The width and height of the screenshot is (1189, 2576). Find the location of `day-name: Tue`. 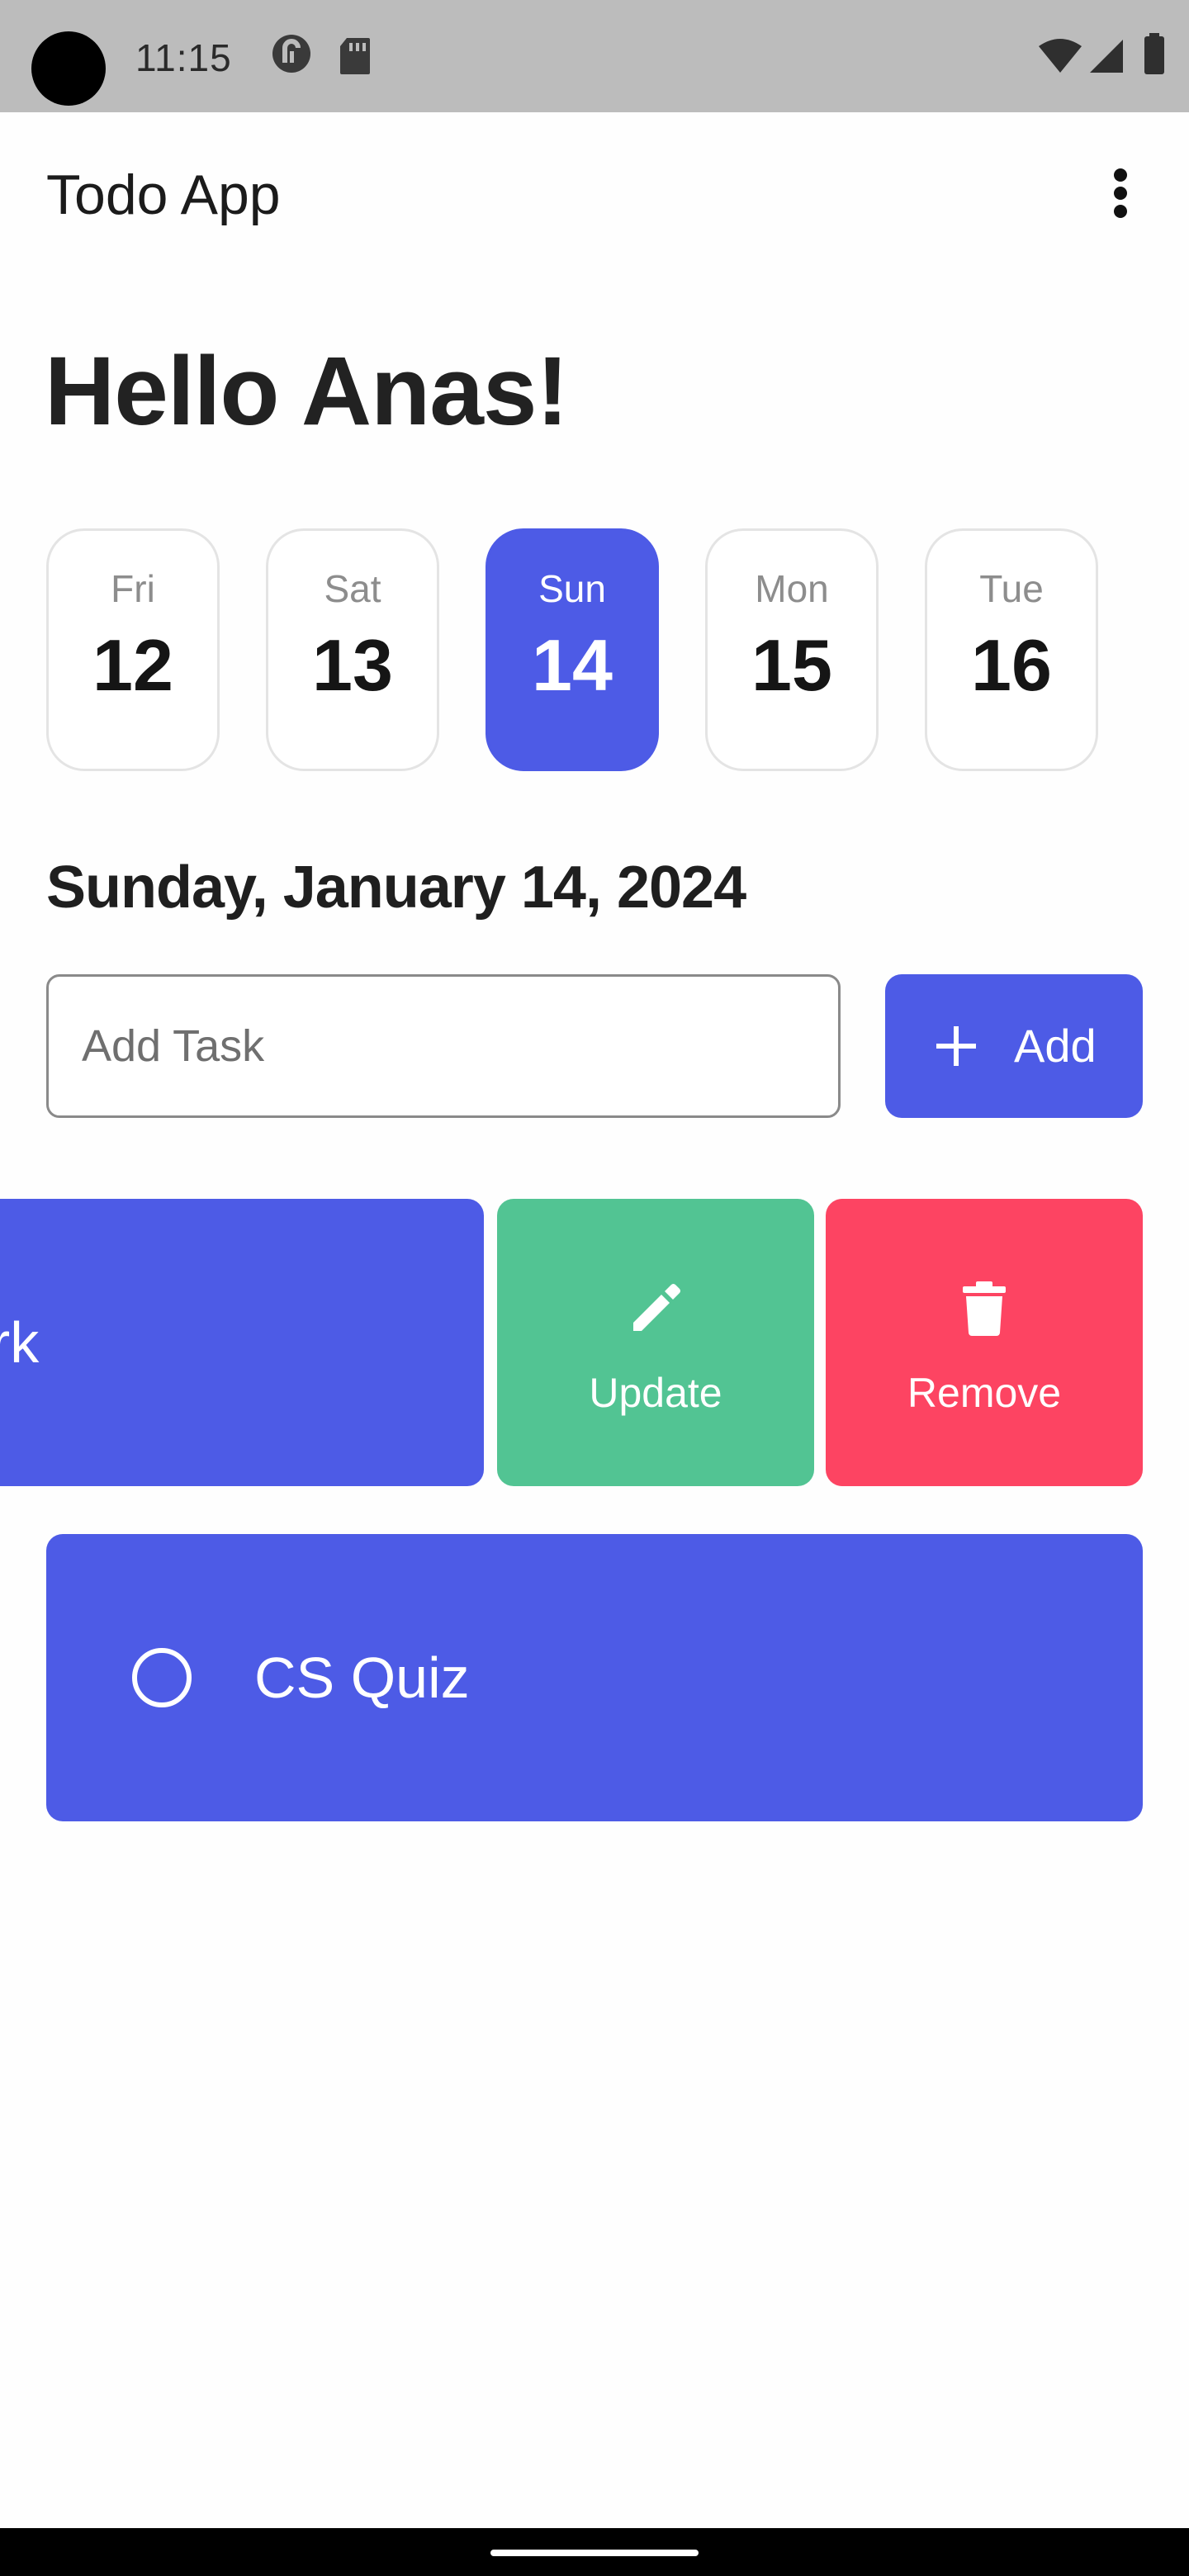

day-name: Tue is located at coordinates (1011, 588).